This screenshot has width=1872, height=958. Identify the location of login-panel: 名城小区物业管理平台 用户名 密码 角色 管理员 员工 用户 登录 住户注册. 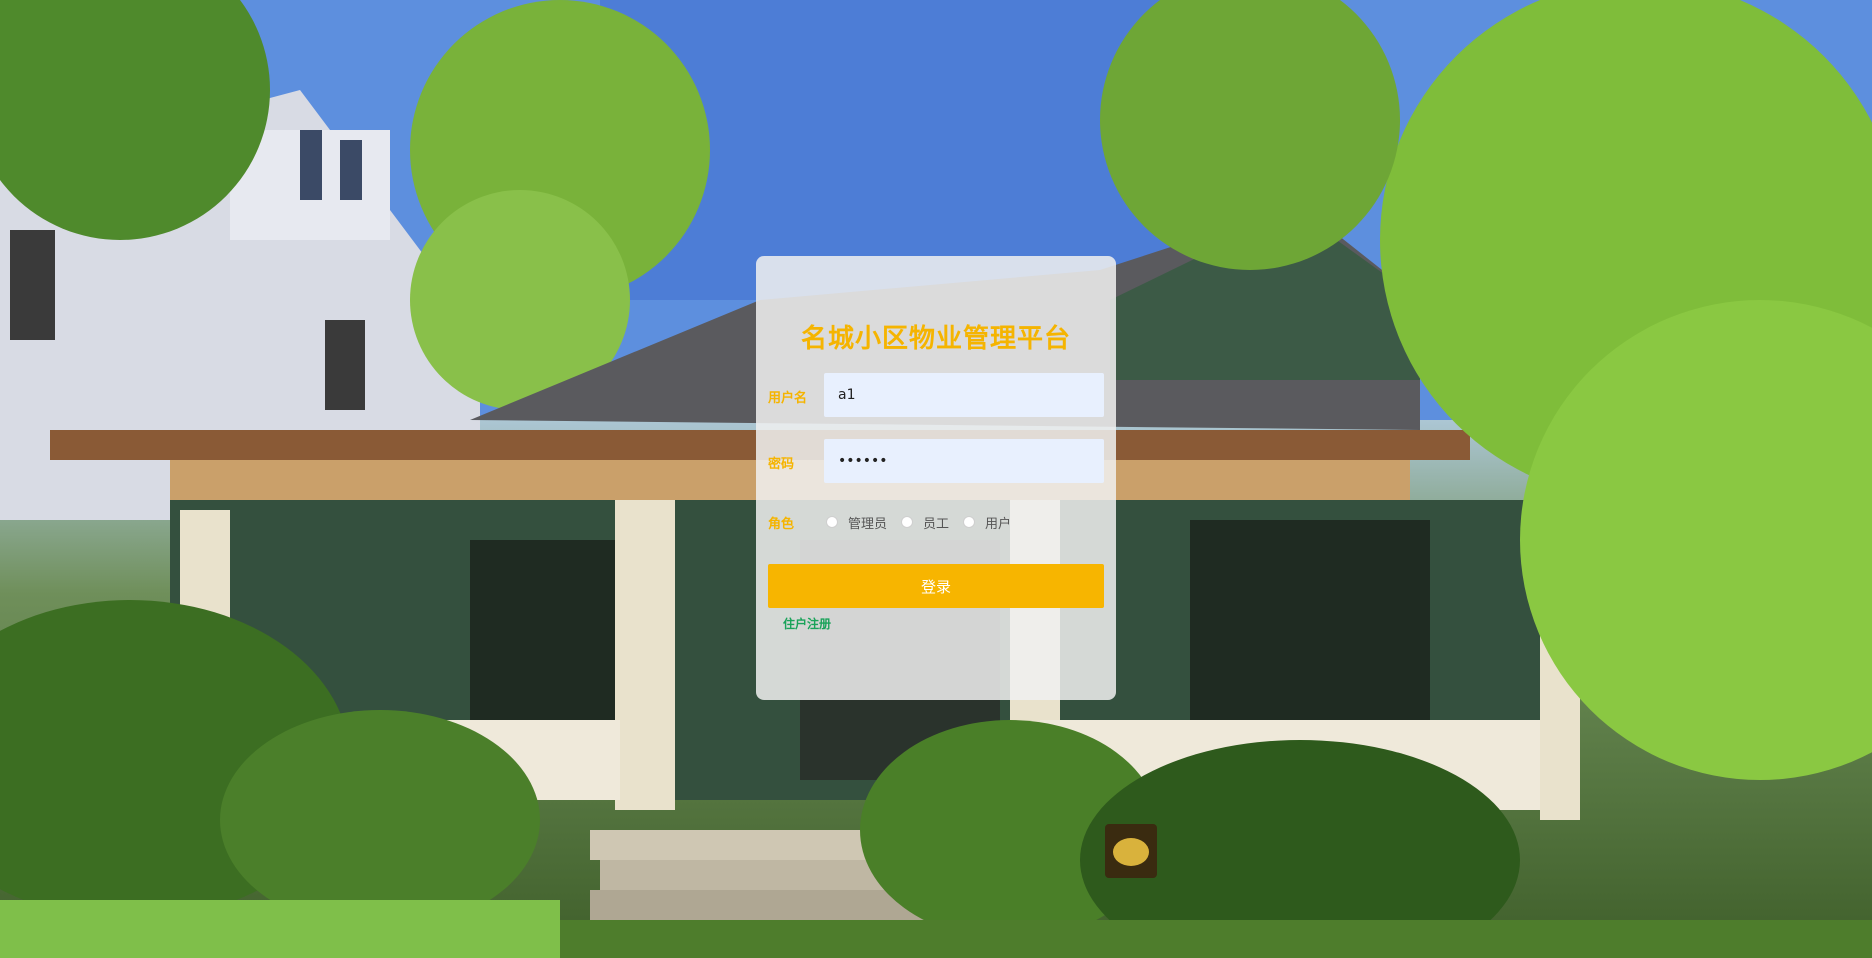
(936, 478).